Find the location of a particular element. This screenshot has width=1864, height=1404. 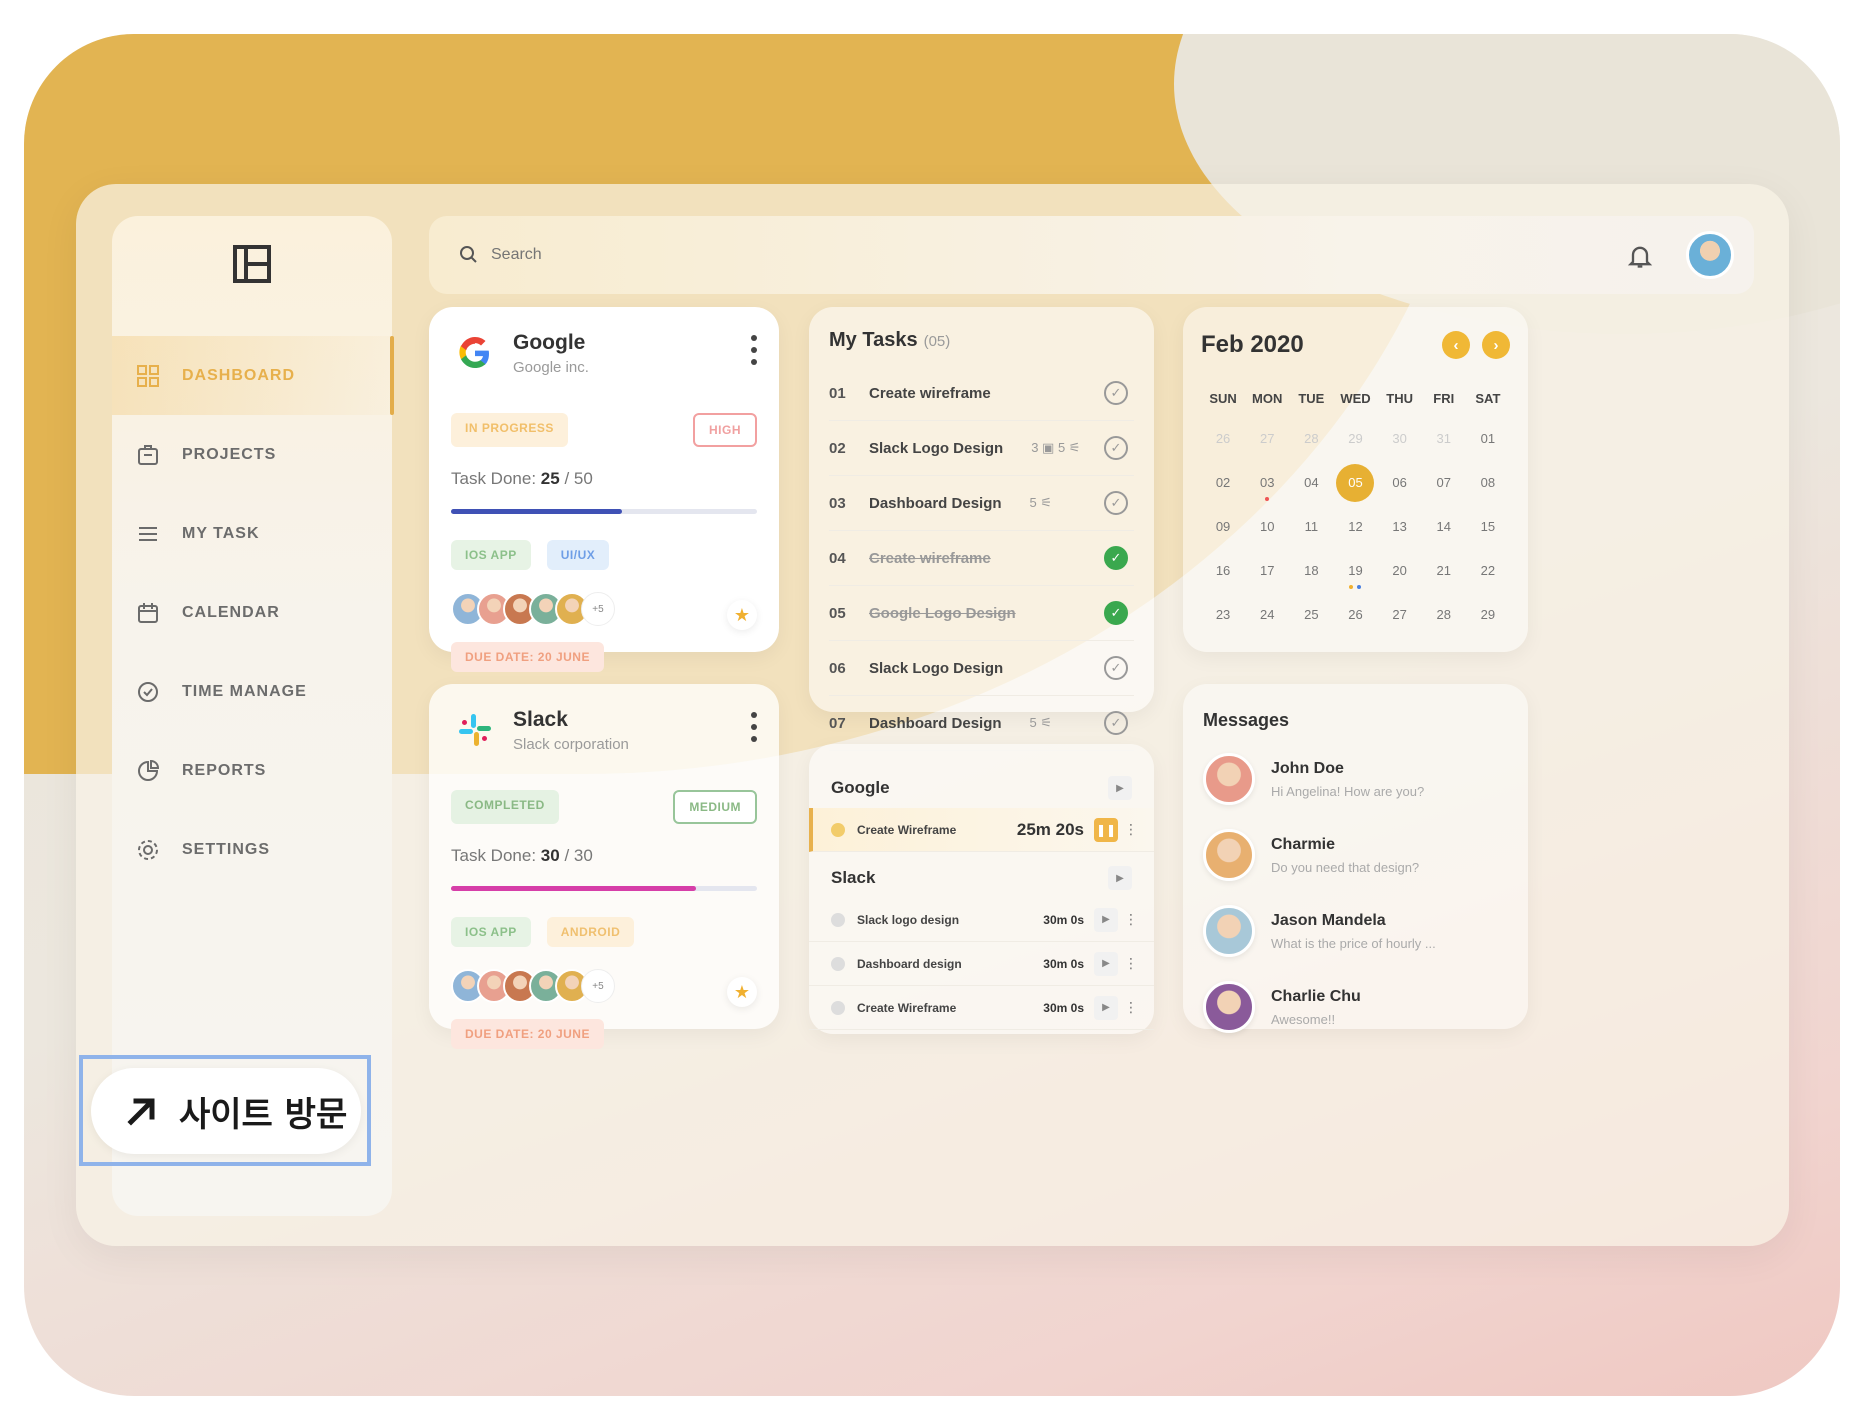

priority-badge: MEDIUM is located at coordinates (715, 807).